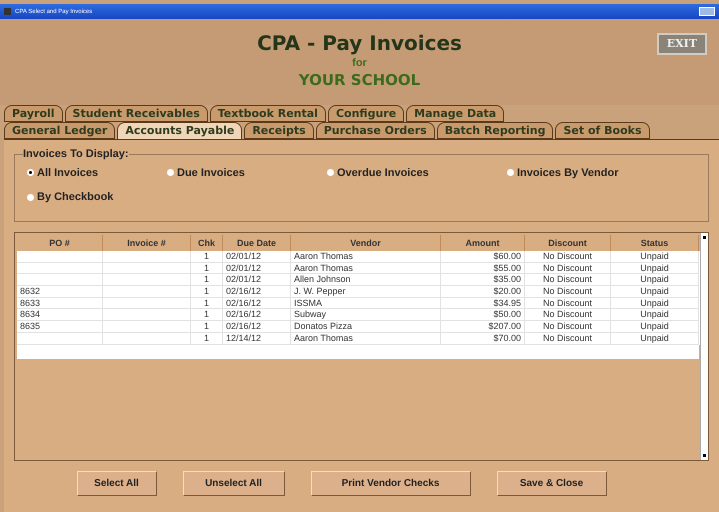 The height and width of the screenshot is (512, 719). Describe the element at coordinates (455, 113) in the screenshot. I see `tab: Manage Data` at that location.